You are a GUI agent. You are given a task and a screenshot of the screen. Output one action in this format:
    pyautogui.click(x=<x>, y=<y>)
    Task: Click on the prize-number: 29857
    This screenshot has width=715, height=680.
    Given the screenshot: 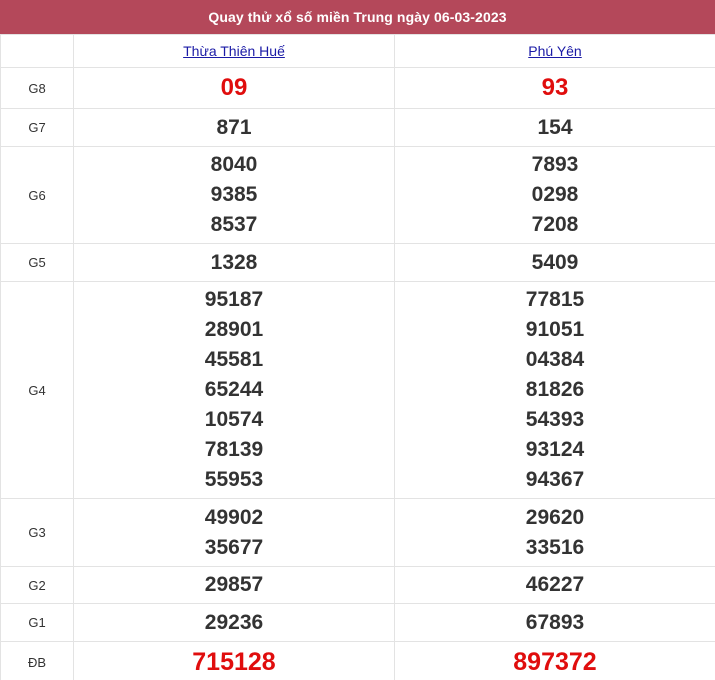 What is the action you would take?
    pyautogui.click(x=234, y=584)
    